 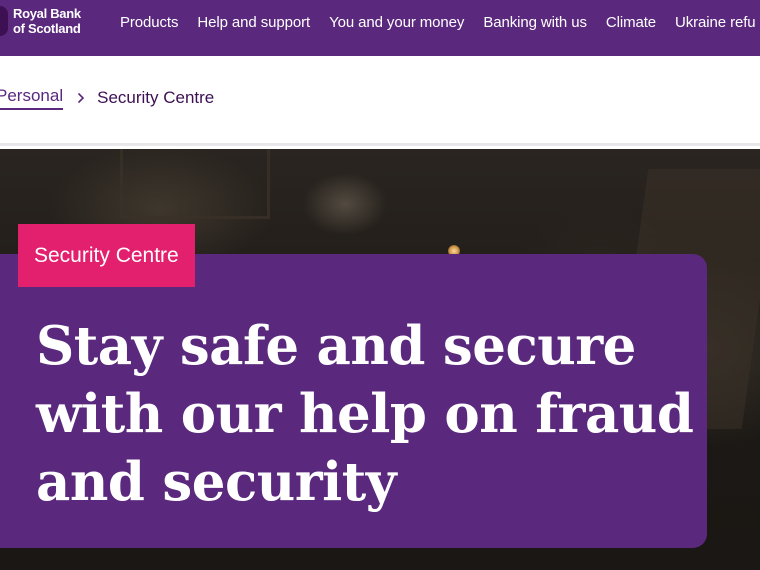 What do you see at coordinates (4, 21) in the screenshot?
I see `rbs-logo-icon` at bounding box center [4, 21].